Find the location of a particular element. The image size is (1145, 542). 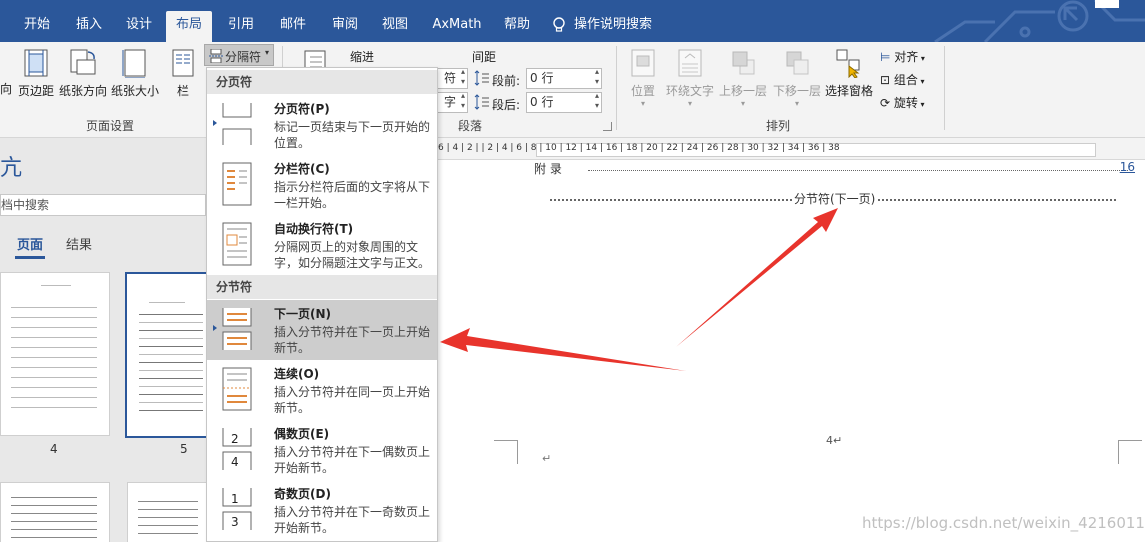

toc-entry-page: 16 is located at coordinates (1127, 167).